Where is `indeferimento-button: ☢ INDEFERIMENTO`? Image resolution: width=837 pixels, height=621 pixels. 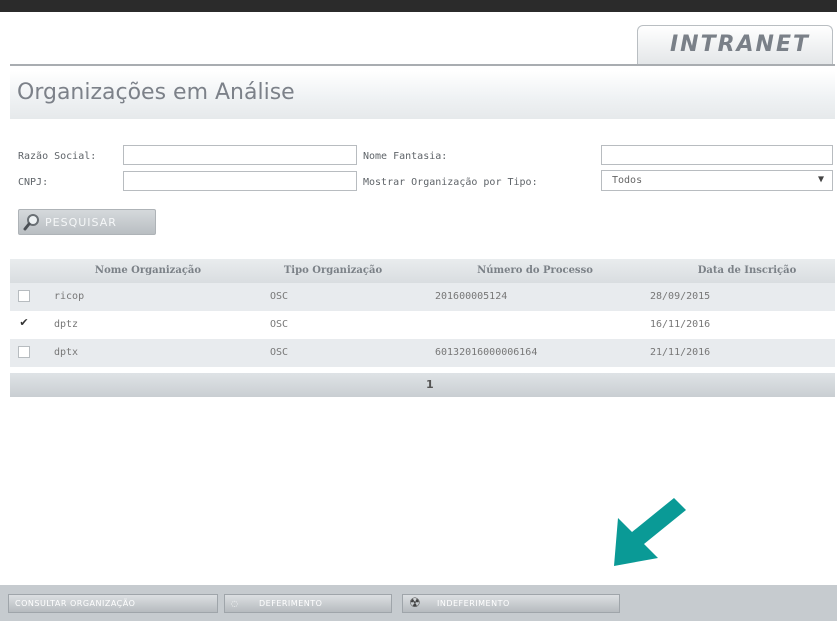 indeferimento-button: ☢ INDEFERIMENTO is located at coordinates (511, 603).